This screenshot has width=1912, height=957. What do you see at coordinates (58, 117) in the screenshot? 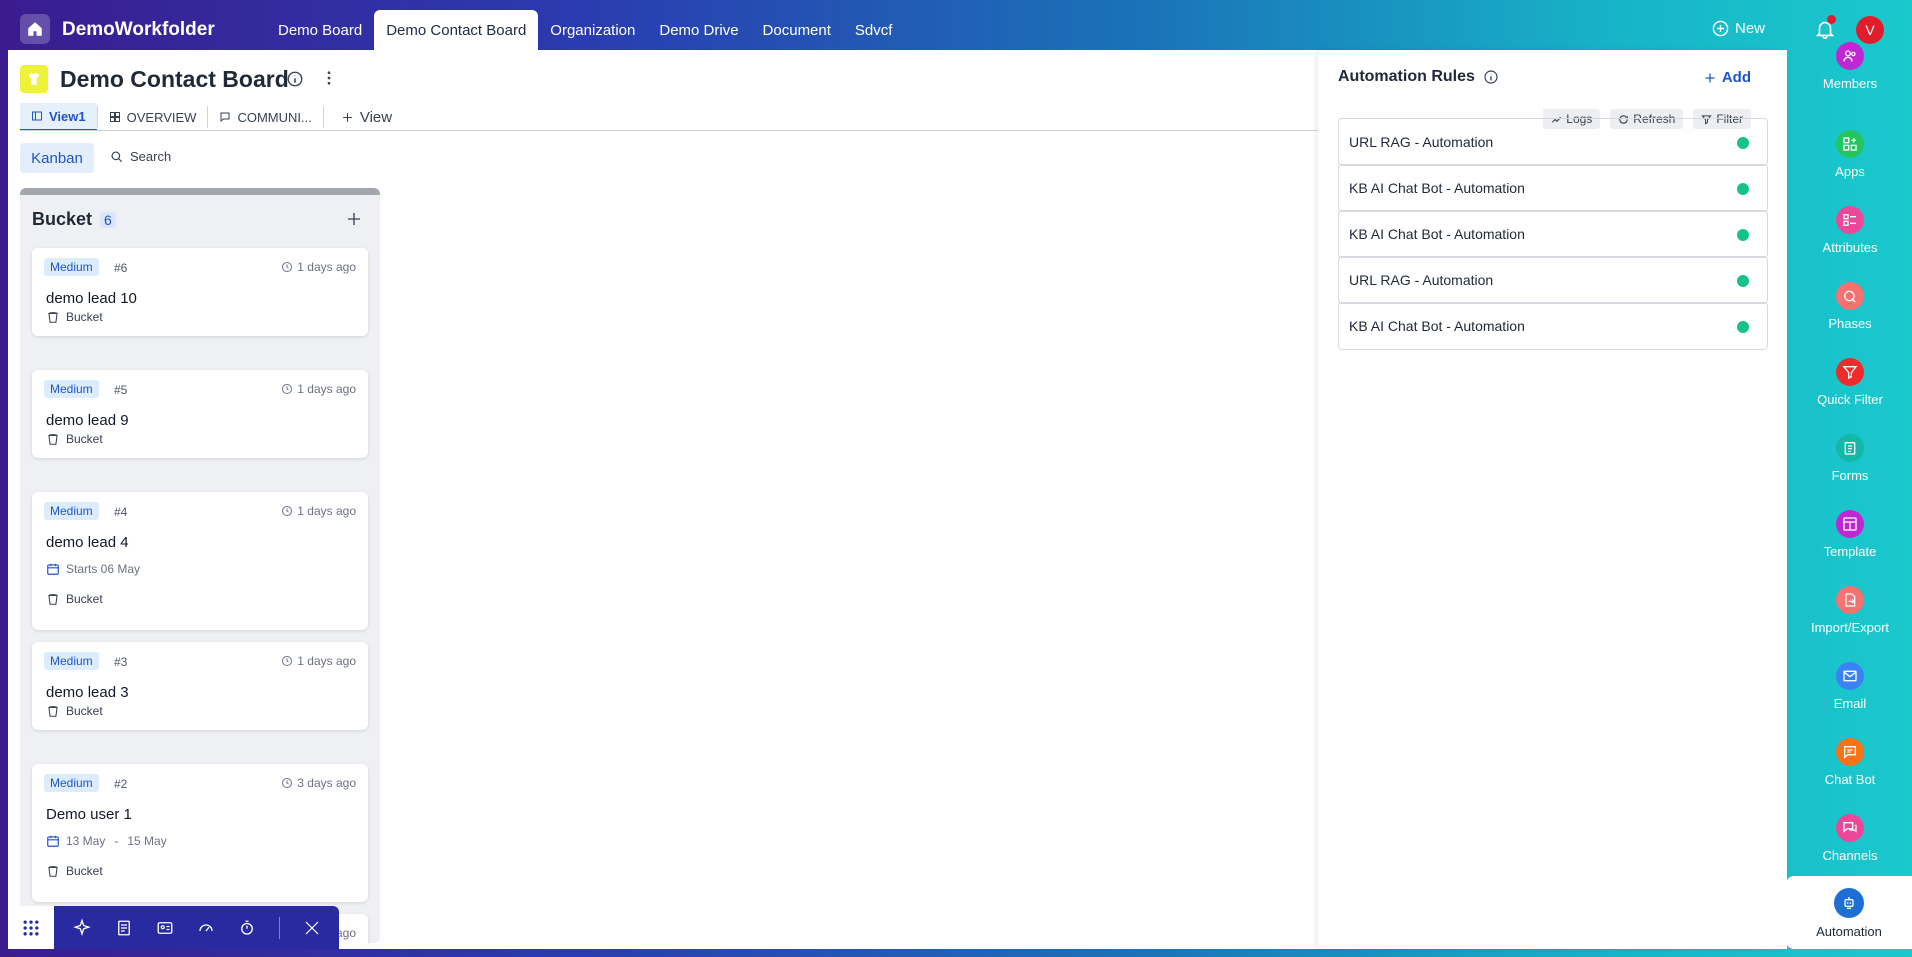
I see `tab-view1: View1` at bounding box center [58, 117].